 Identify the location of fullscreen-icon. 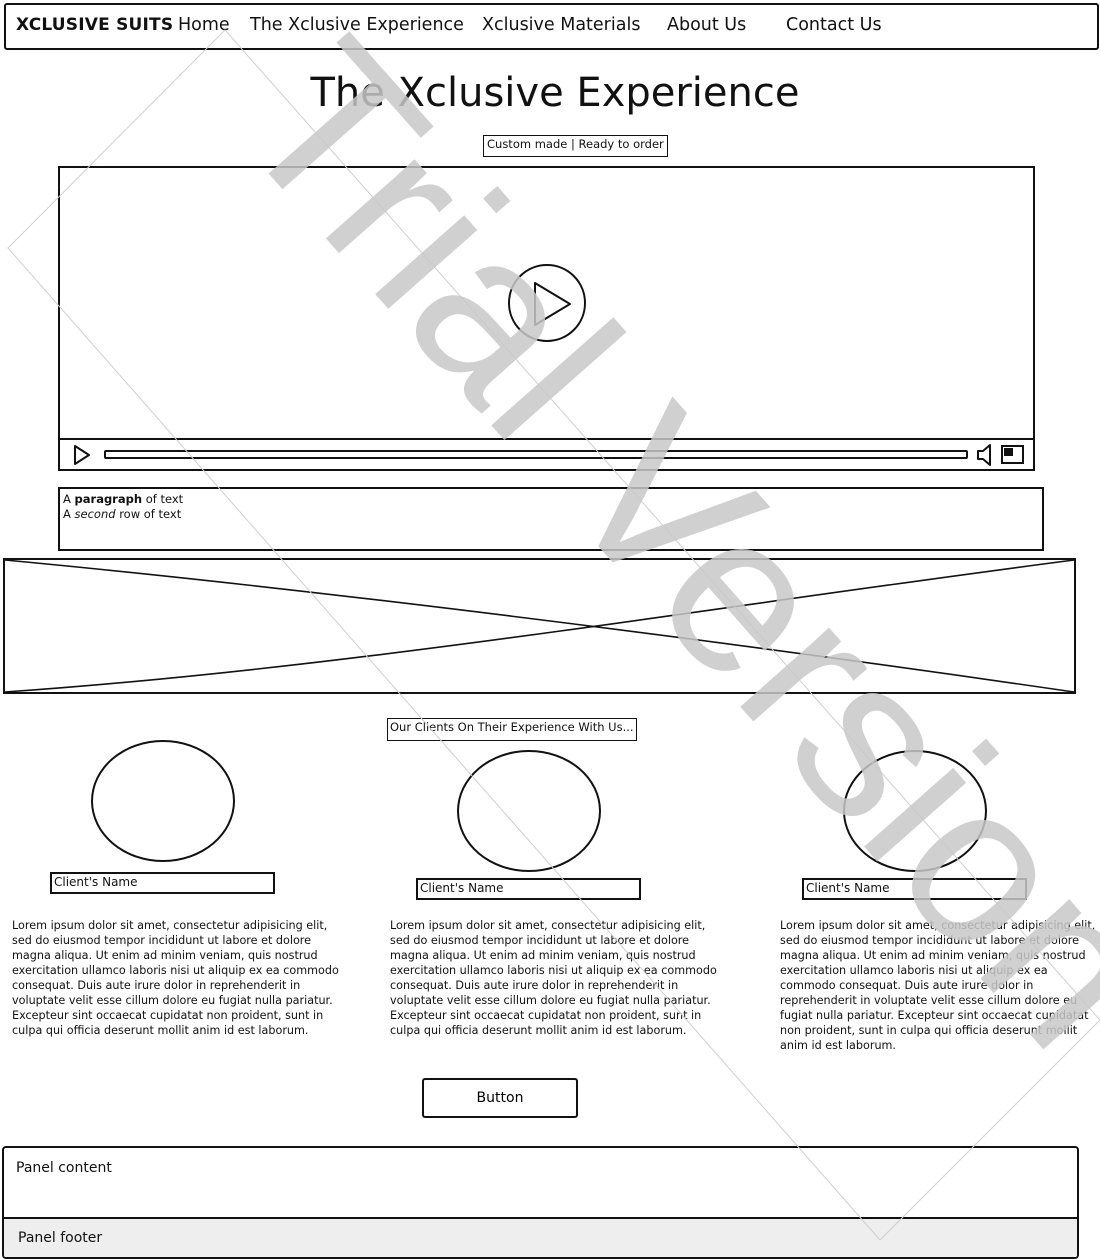
(1013, 455).